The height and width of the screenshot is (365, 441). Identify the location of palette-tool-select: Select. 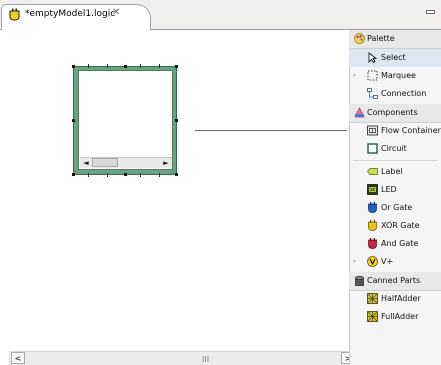
(395, 58).